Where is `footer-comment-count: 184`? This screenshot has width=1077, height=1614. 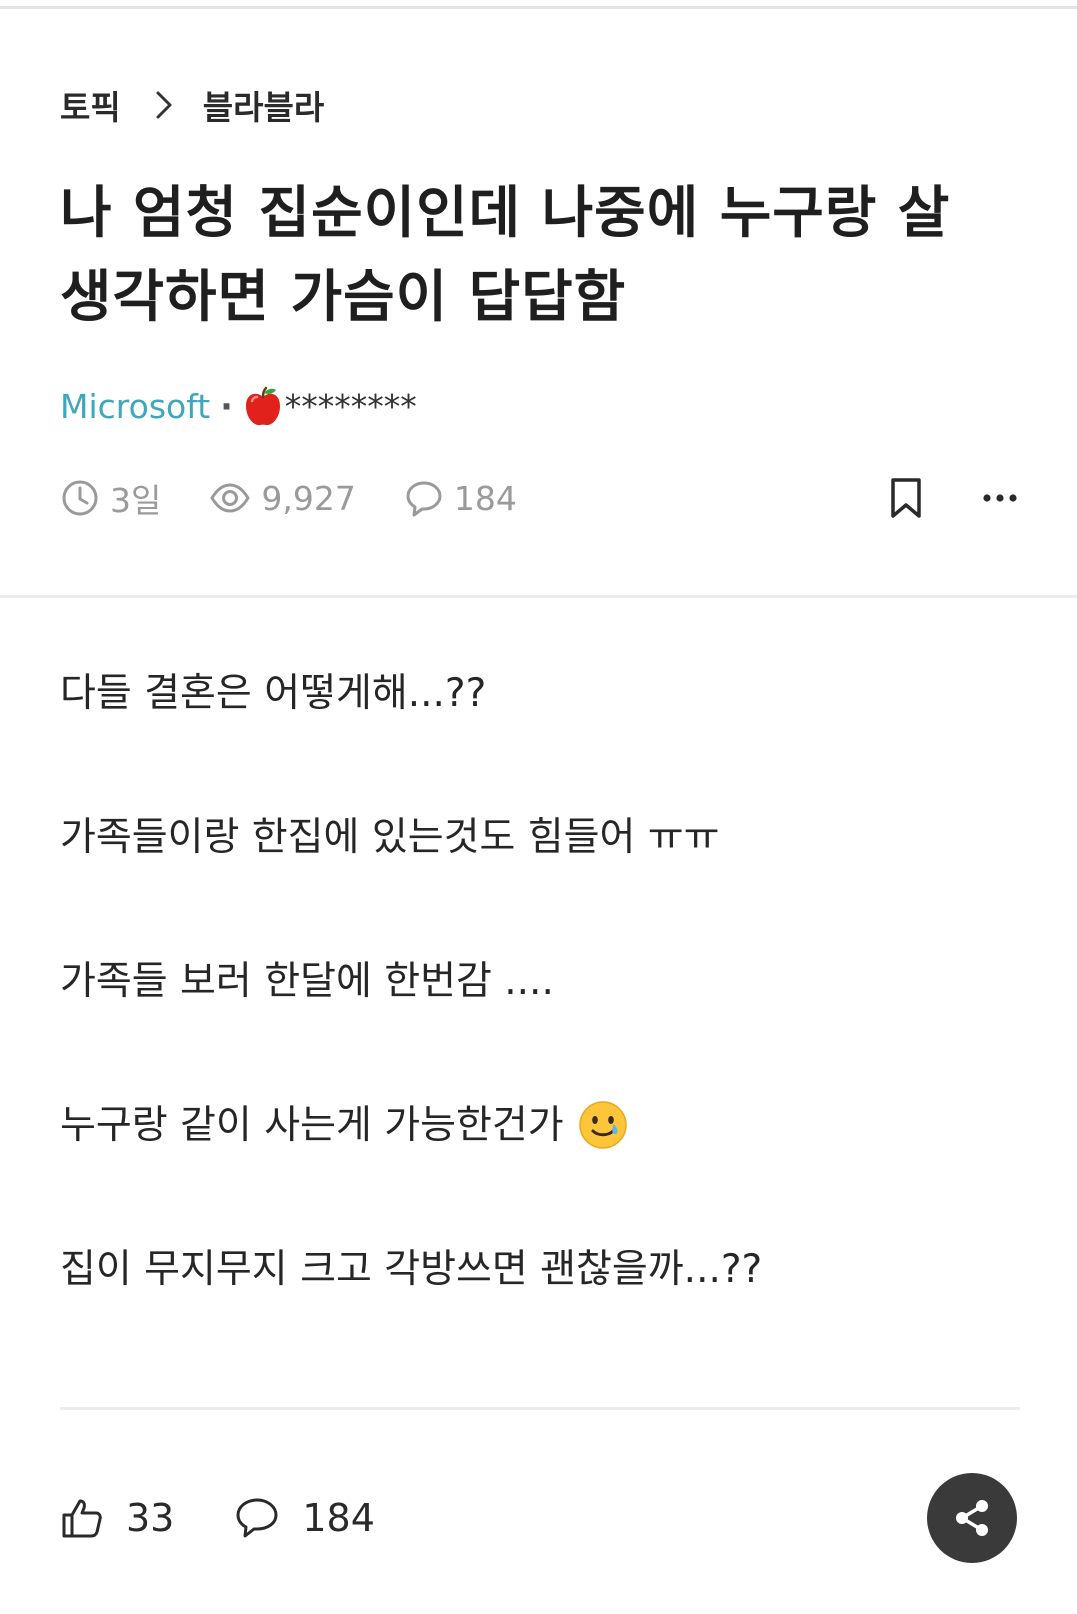
footer-comment-count: 184 is located at coordinates (338, 1518).